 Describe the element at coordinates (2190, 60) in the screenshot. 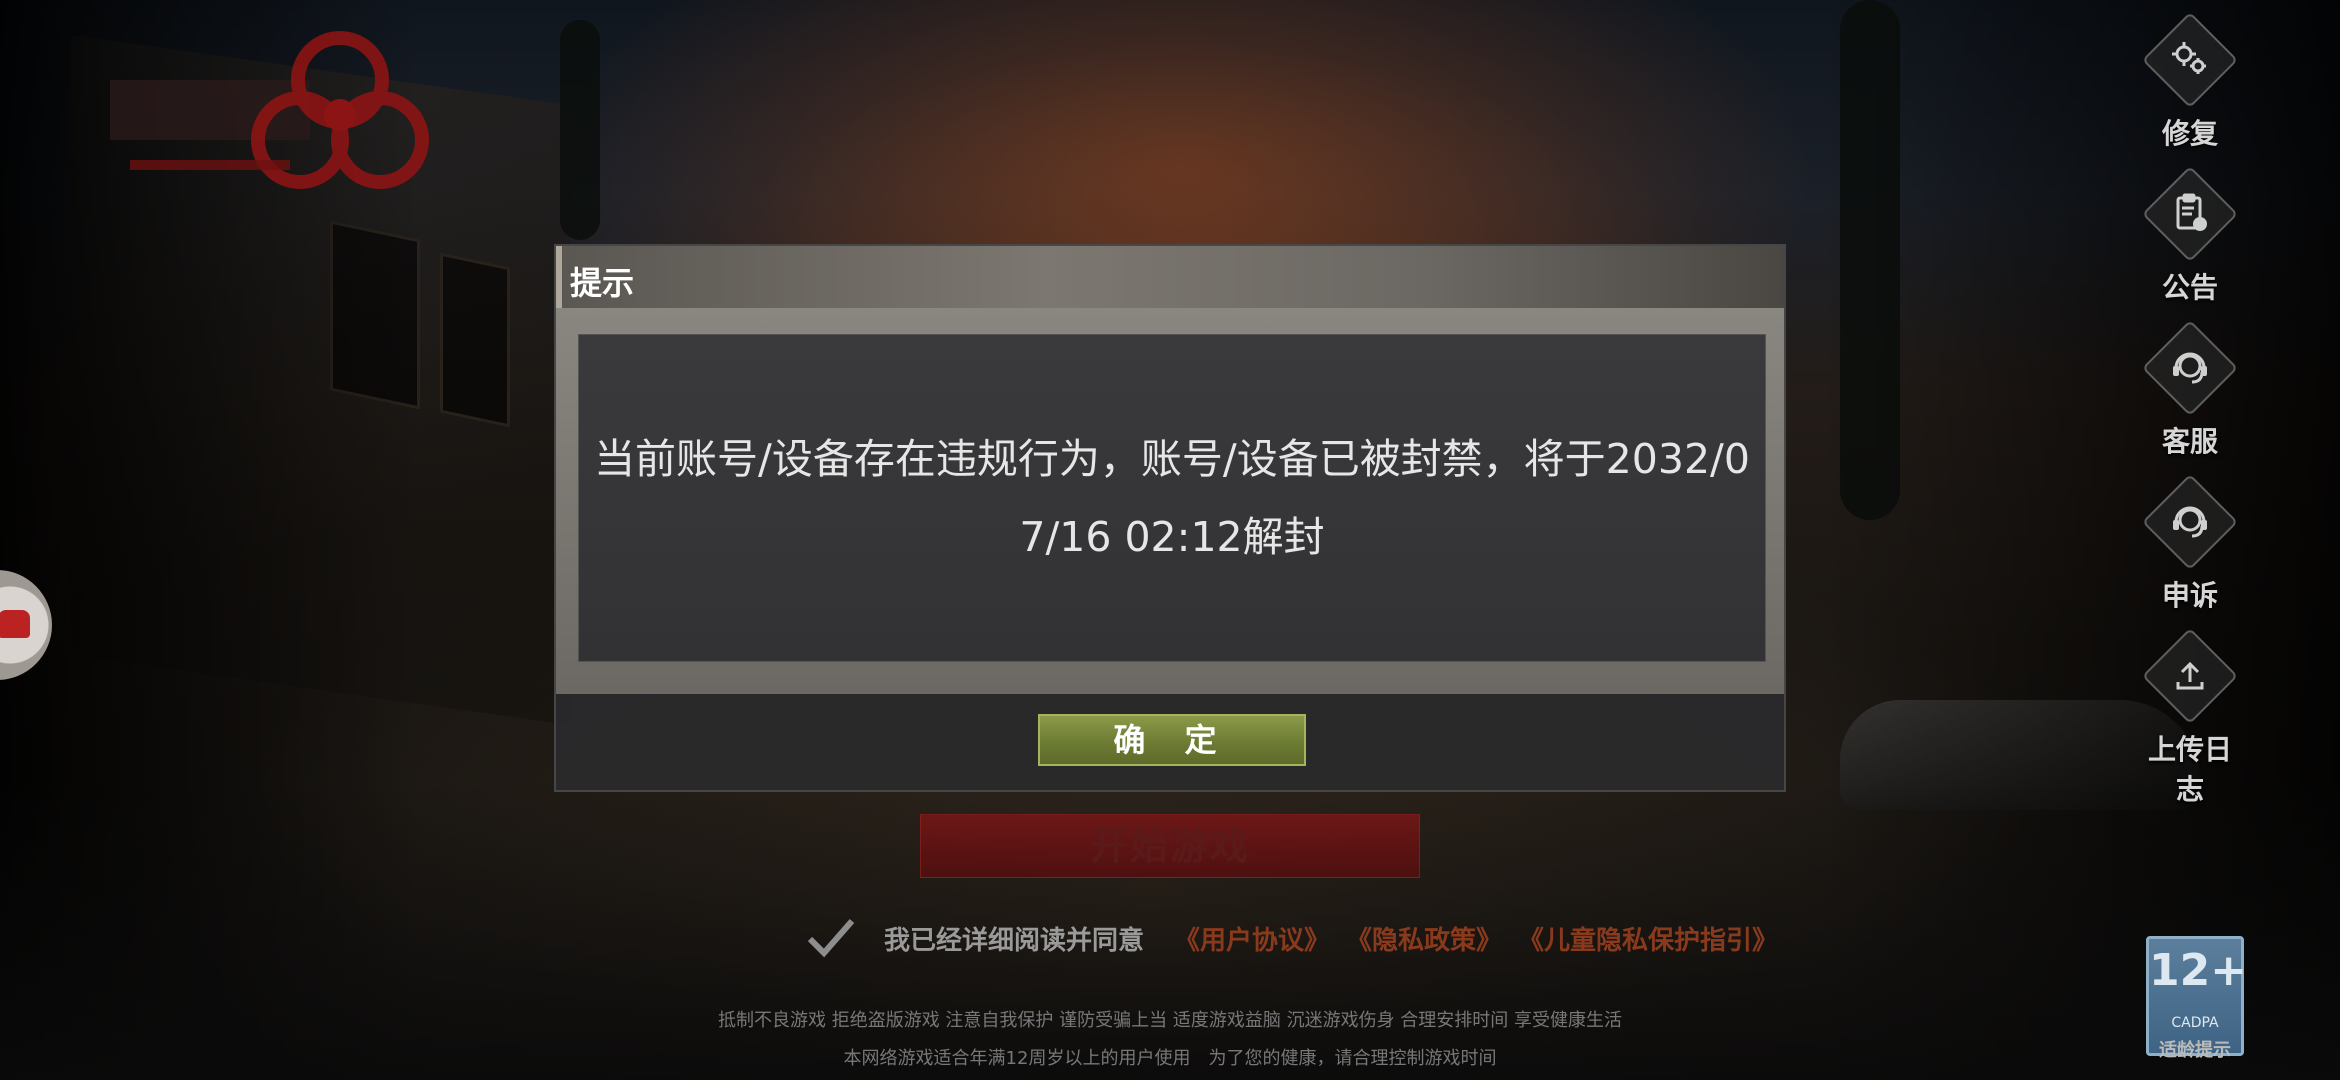

I see `gears-icon` at that location.